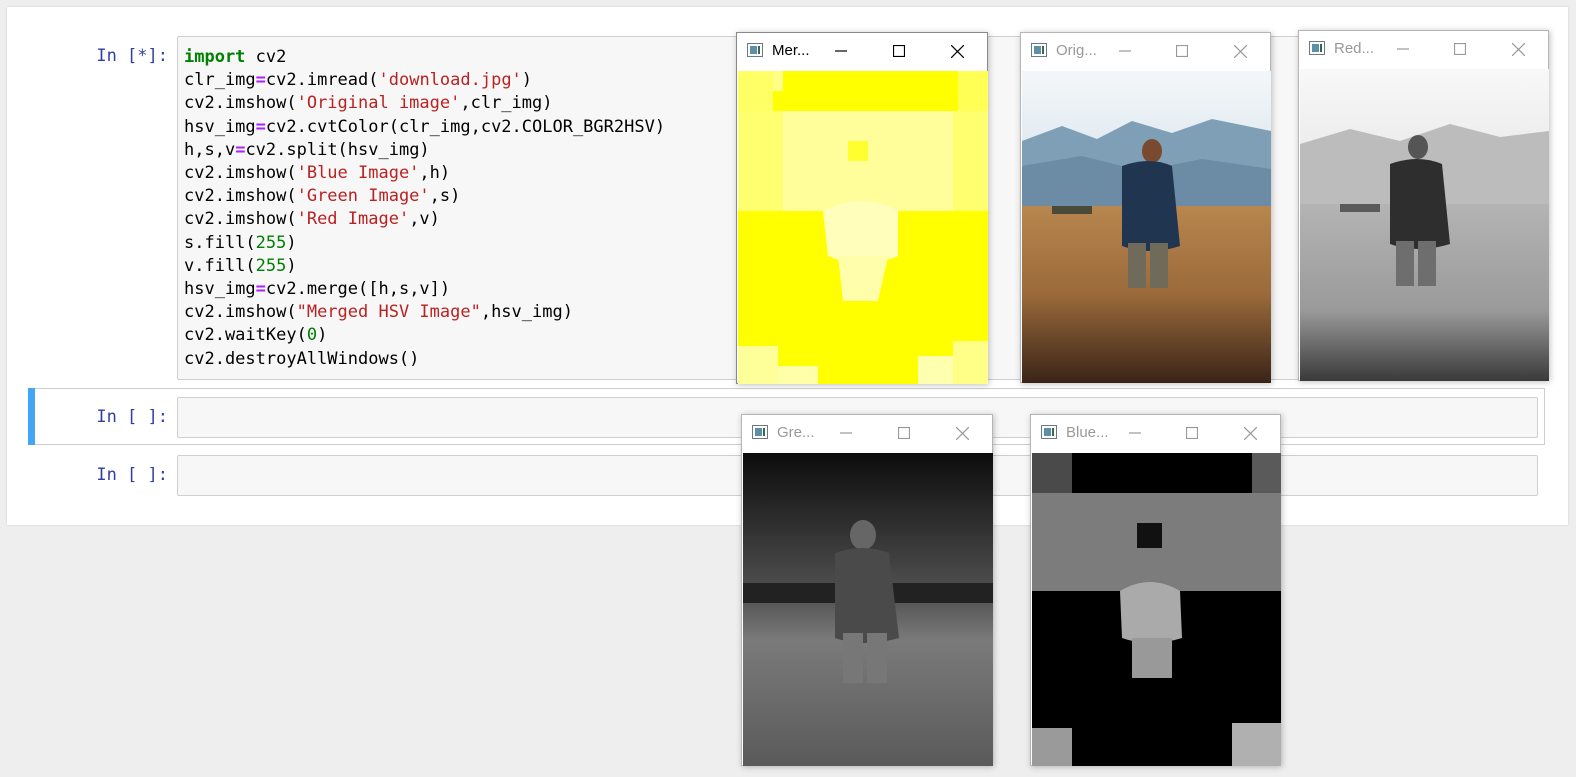 Image resolution: width=1576 pixels, height=777 pixels. Describe the element at coordinates (868, 609) in the screenshot. I see `saturation-channel-image` at that location.